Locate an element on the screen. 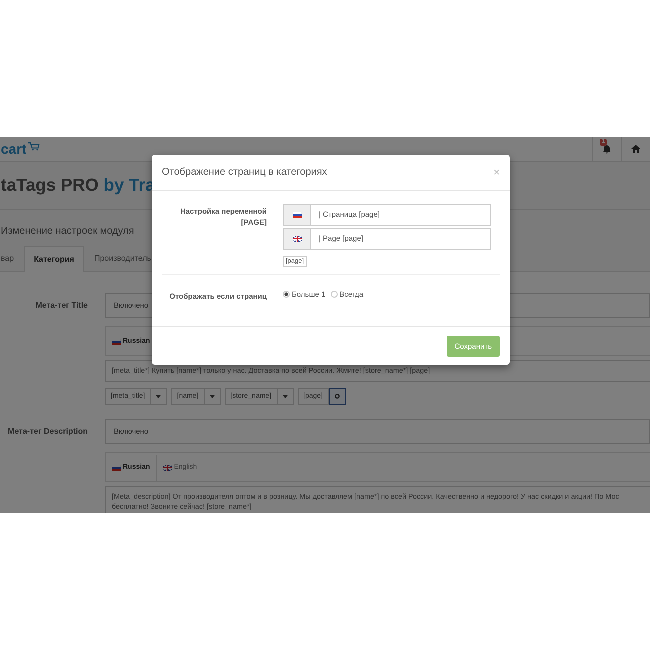 The height and width of the screenshot is (650, 650). uk-flag-icon is located at coordinates (167, 467).